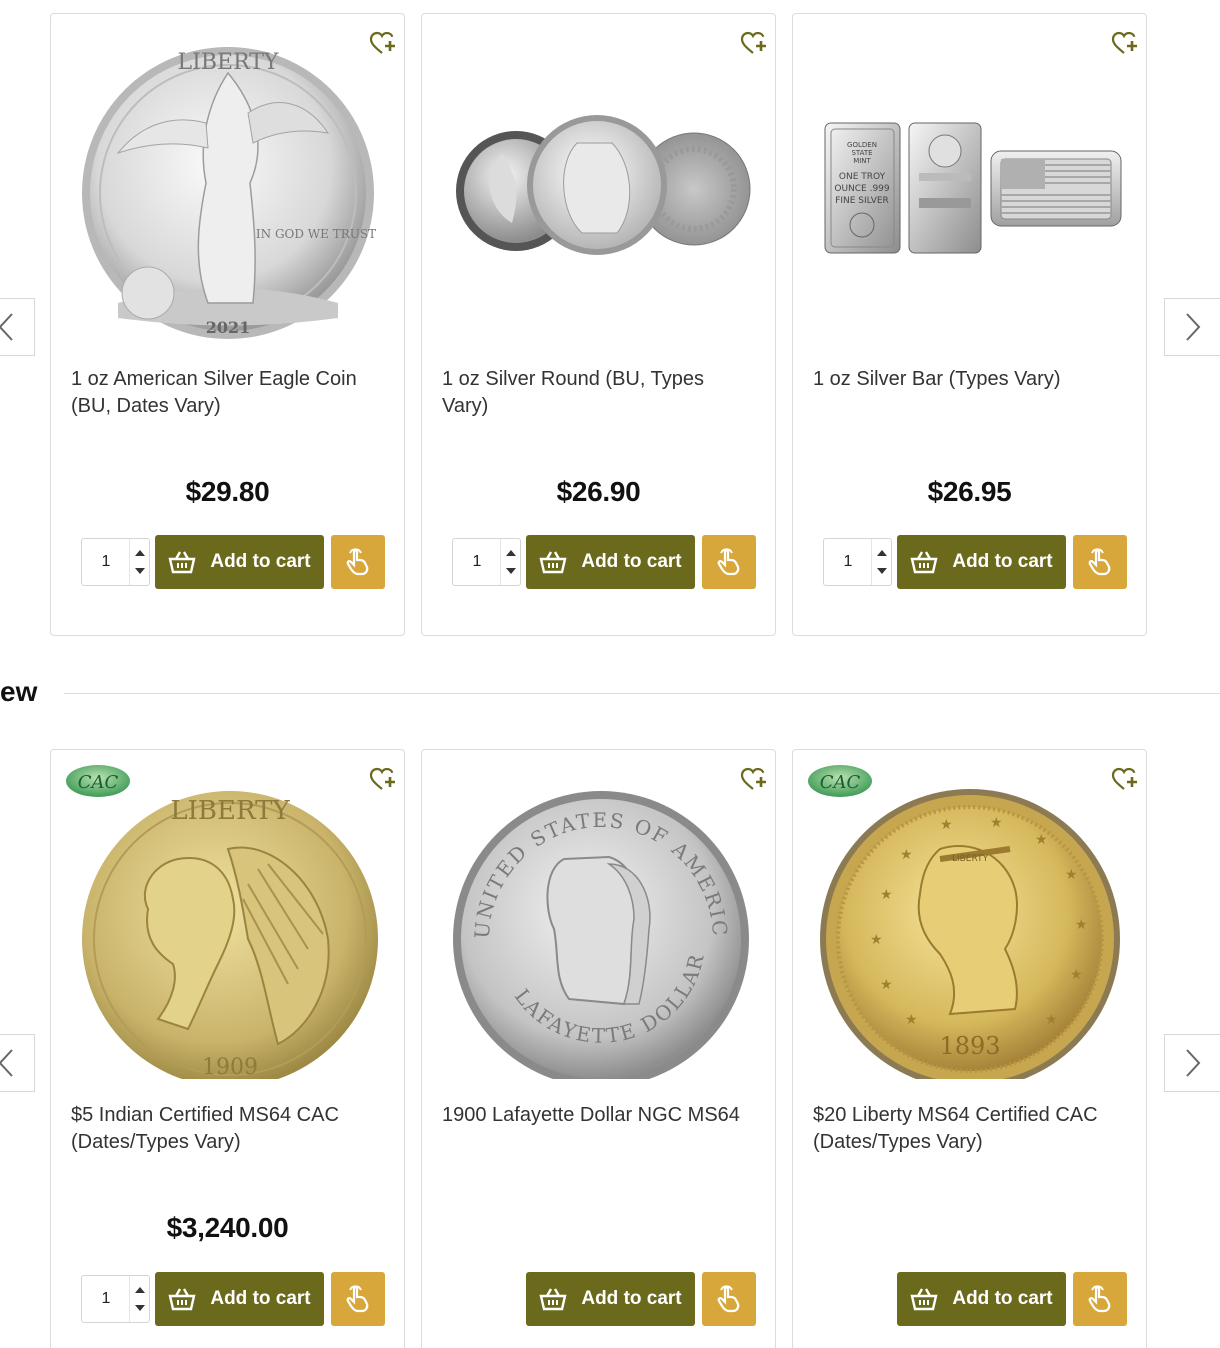  Describe the element at coordinates (862, 161) in the screenshot. I see `bar-text: MINT` at that location.